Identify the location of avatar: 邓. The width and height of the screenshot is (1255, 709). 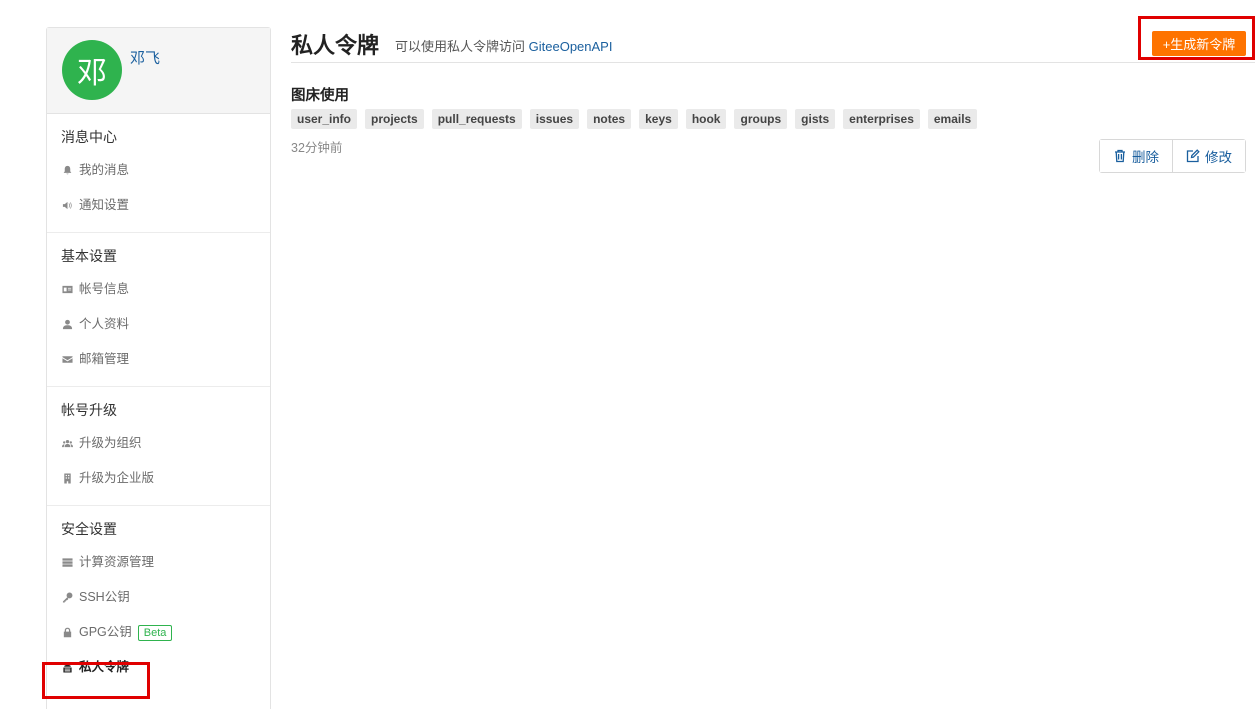
(92, 70).